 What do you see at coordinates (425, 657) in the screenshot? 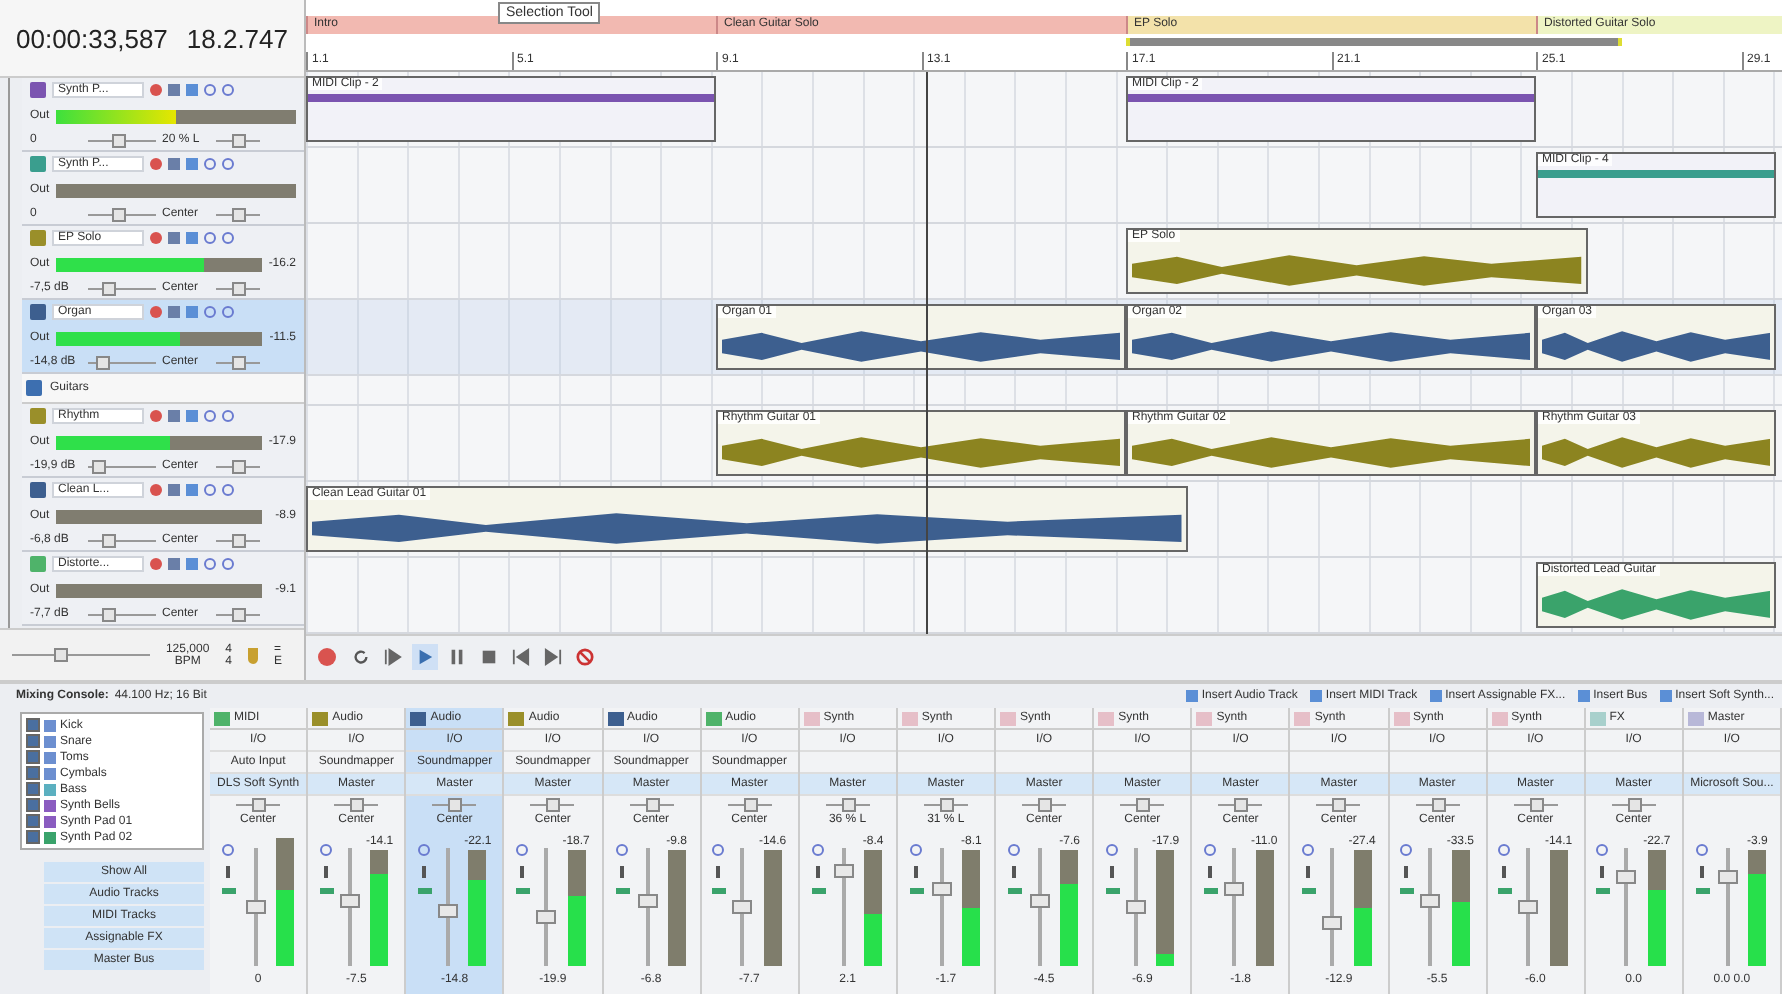
I see `play-icon` at bounding box center [425, 657].